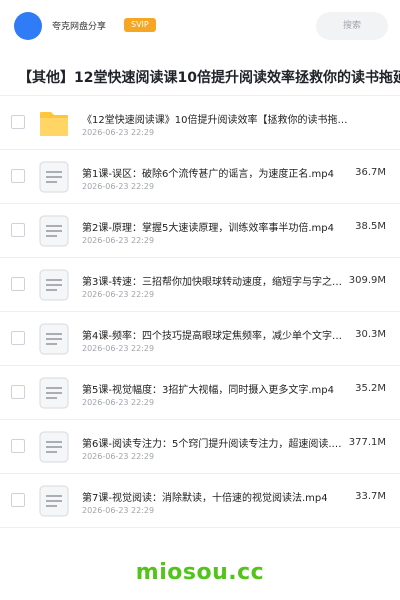 The height and width of the screenshot is (600, 400). Describe the element at coordinates (216, 172) in the screenshot. I see `file-name: 第1课-误区：破除6个流传甚广的谣言，为速度正名.mp4` at that location.